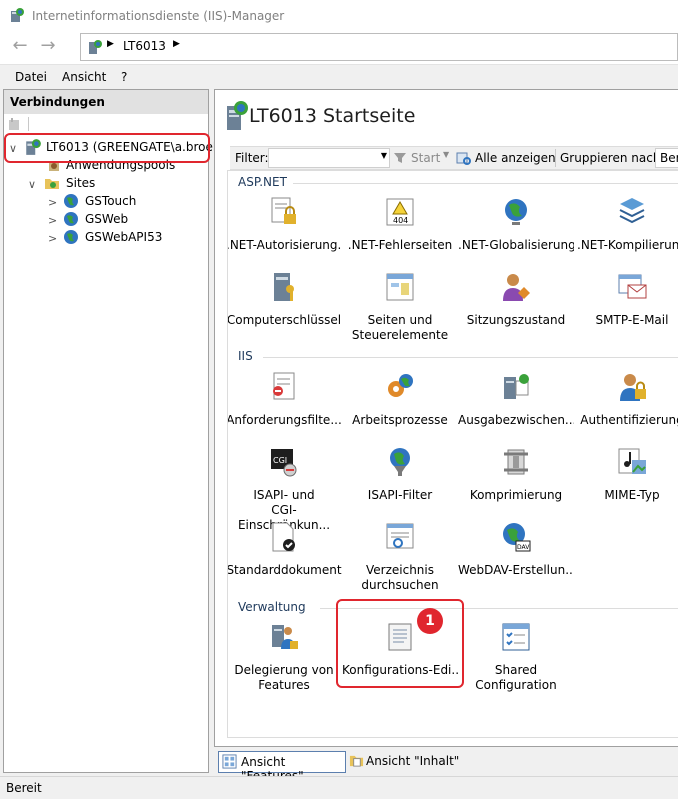  What do you see at coordinates (523, 547) in the screenshot?
I see `svg-text: DAV` at bounding box center [523, 547].